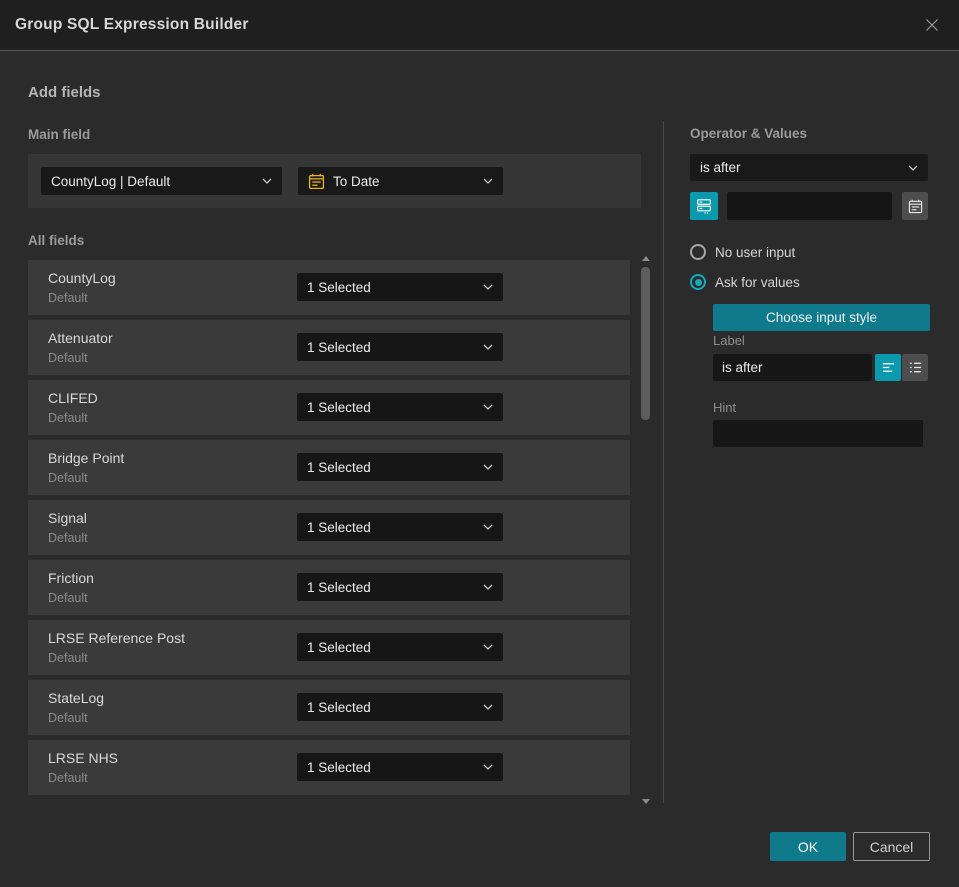  I want to click on radio-no-user-input: No user input, so click(742, 252).